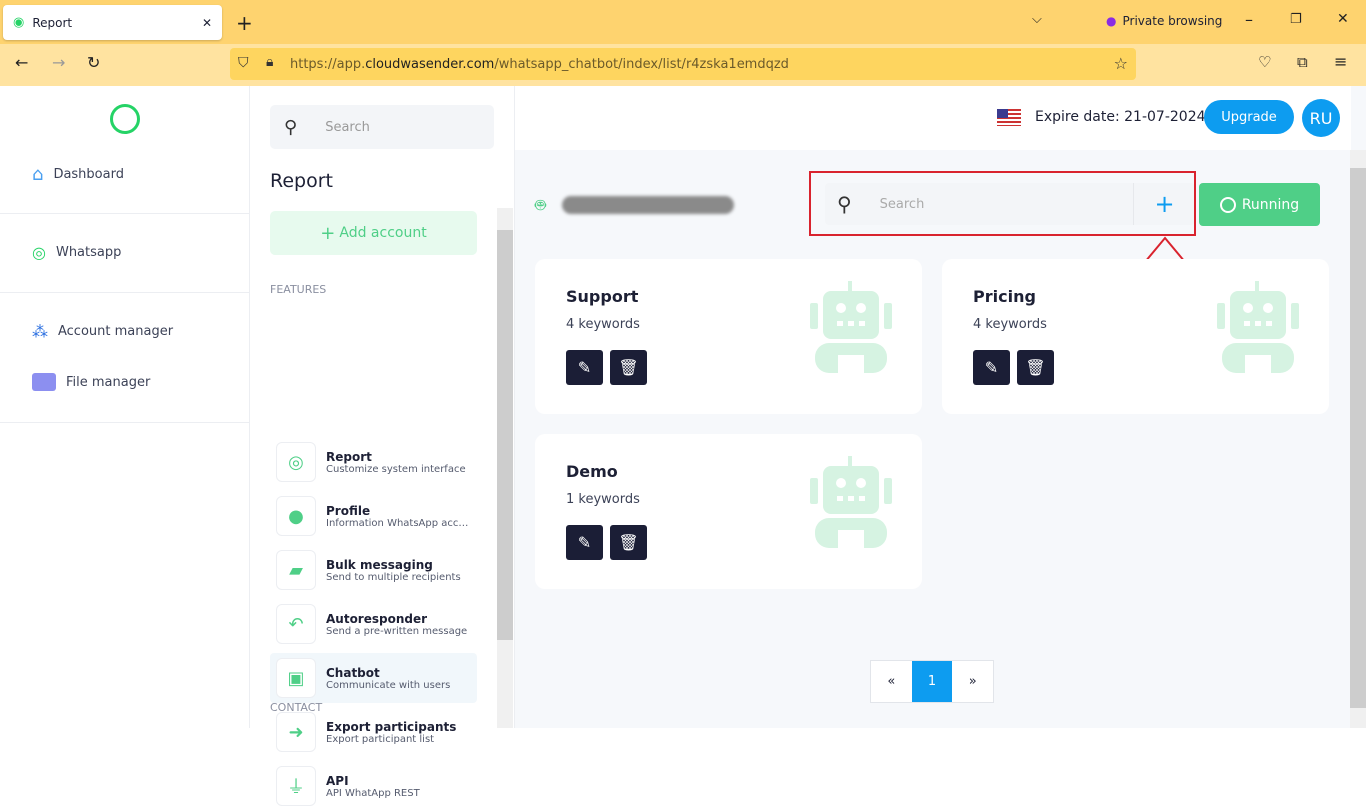  Describe the element at coordinates (296, 678) in the screenshot. I see `robot-icon: ▣` at that location.